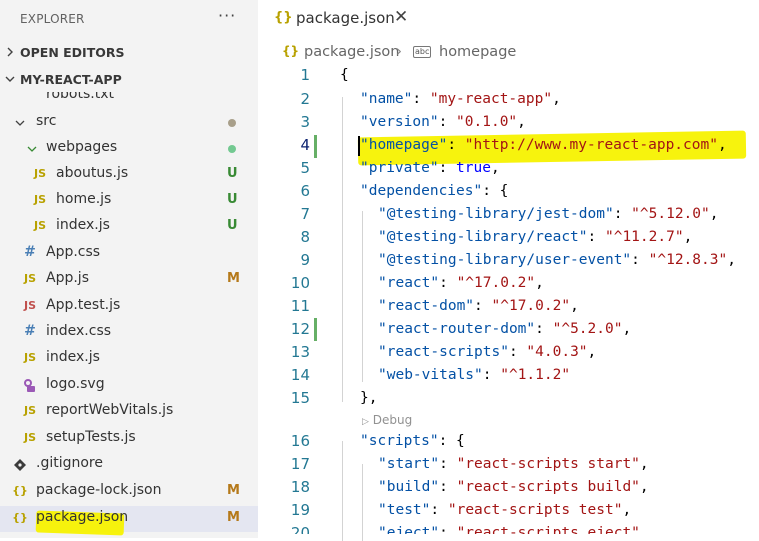 This screenshot has height=541, width=759. What do you see at coordinates (129, 521) in the screenshot?
I see `file-row-selected: {} package.json M` at bounding box center [129, 521].